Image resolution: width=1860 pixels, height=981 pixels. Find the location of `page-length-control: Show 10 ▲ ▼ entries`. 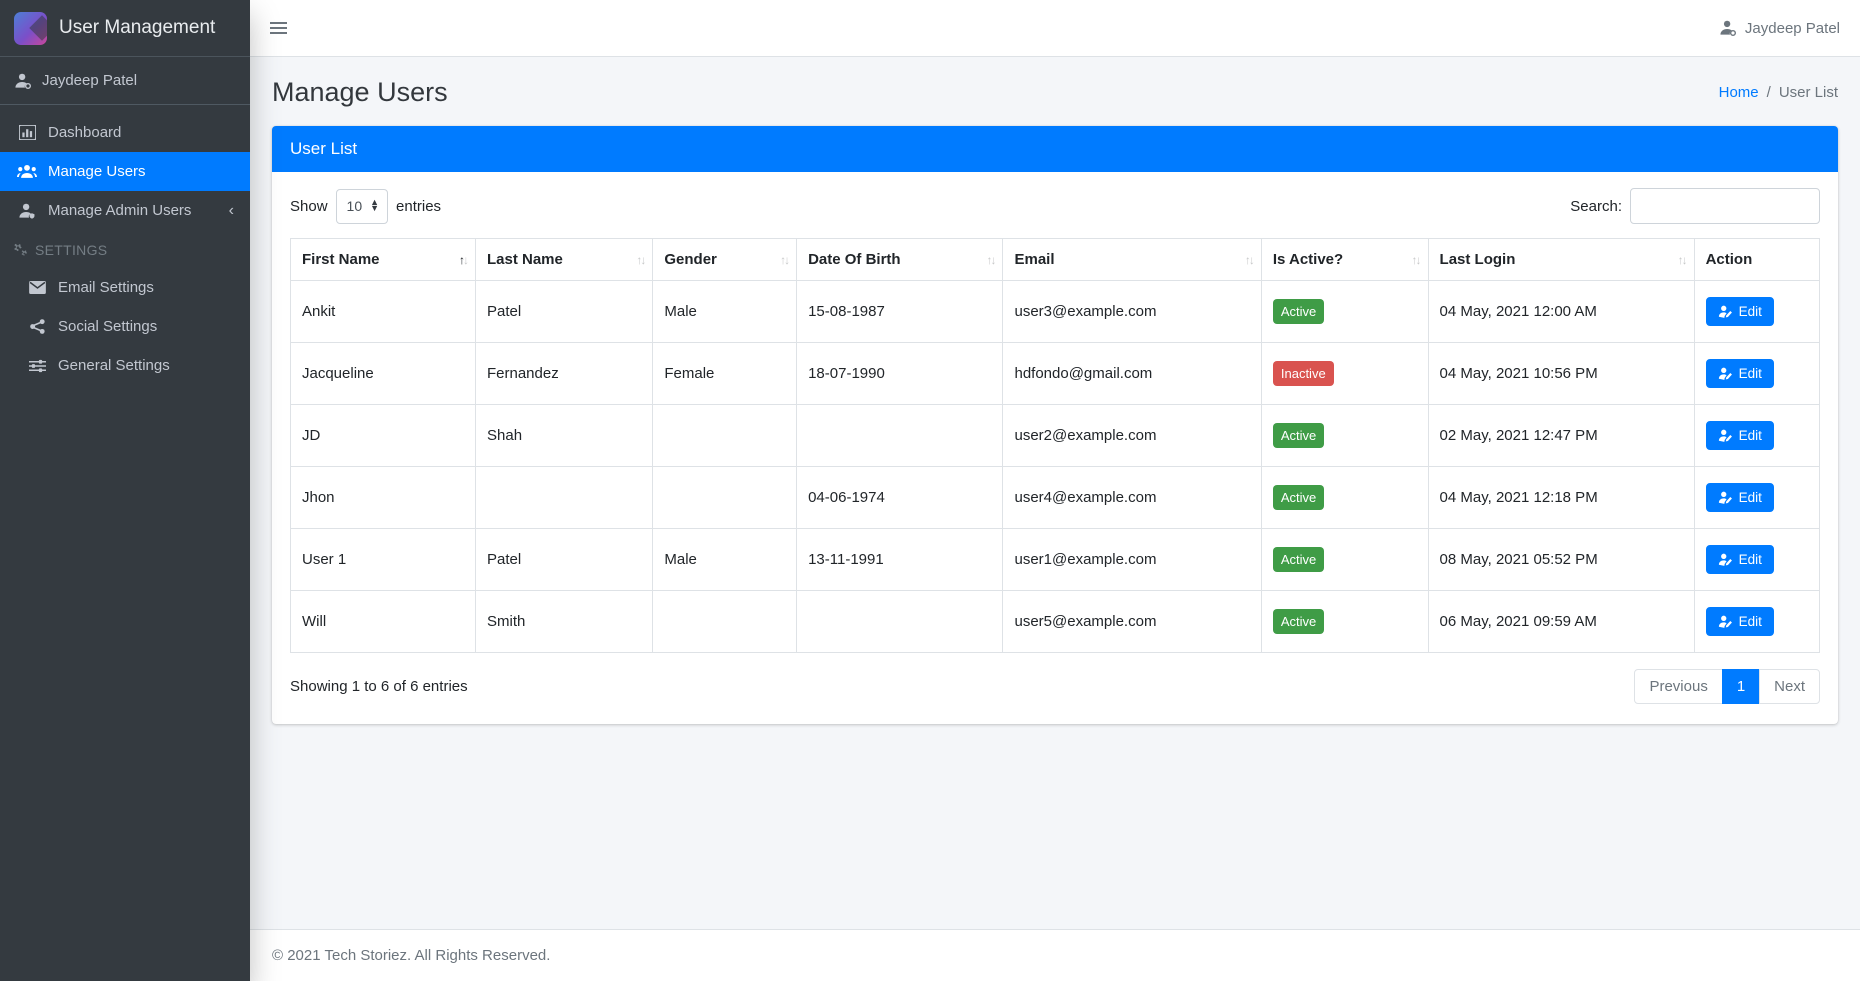

page-length-control: Show 10 ▲ ▼ entries is located at coordinates (366, 206).